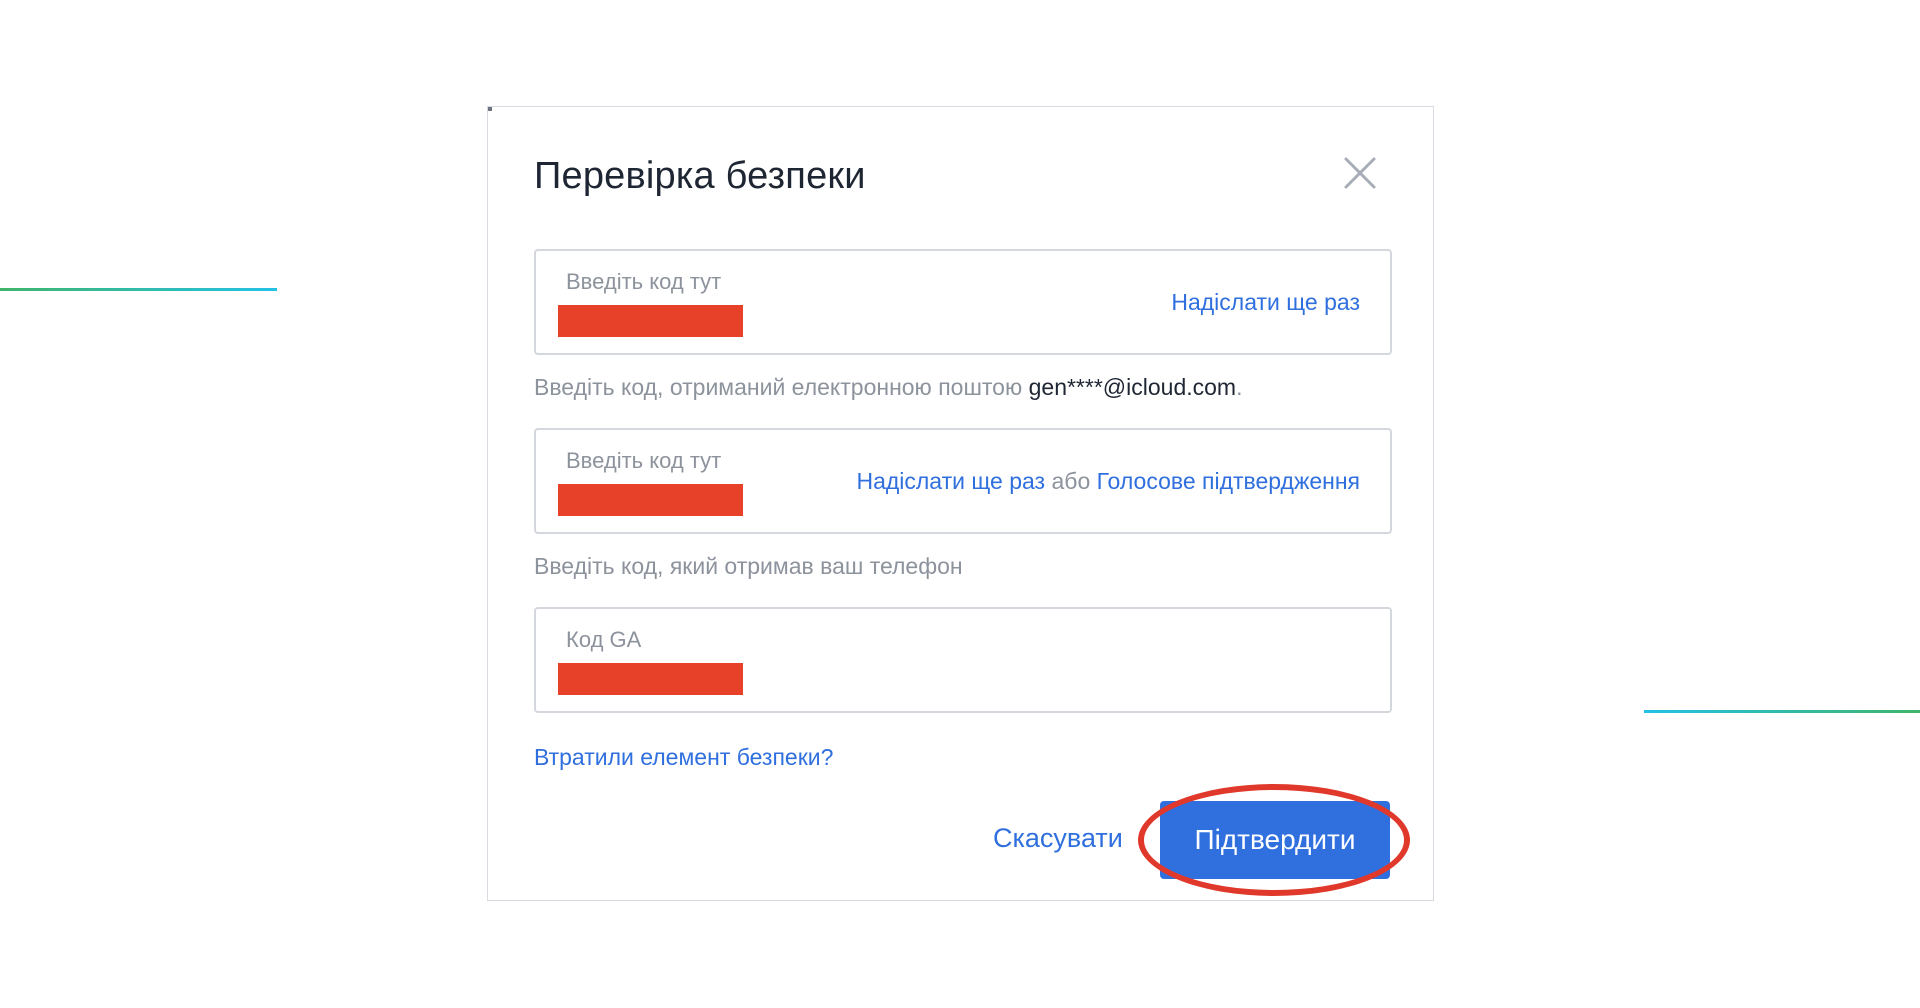 The width and height of the screenshot is (1920, 1008). I want to click on phone-resend-link: Надіслати ще раз, so click(950, 481).